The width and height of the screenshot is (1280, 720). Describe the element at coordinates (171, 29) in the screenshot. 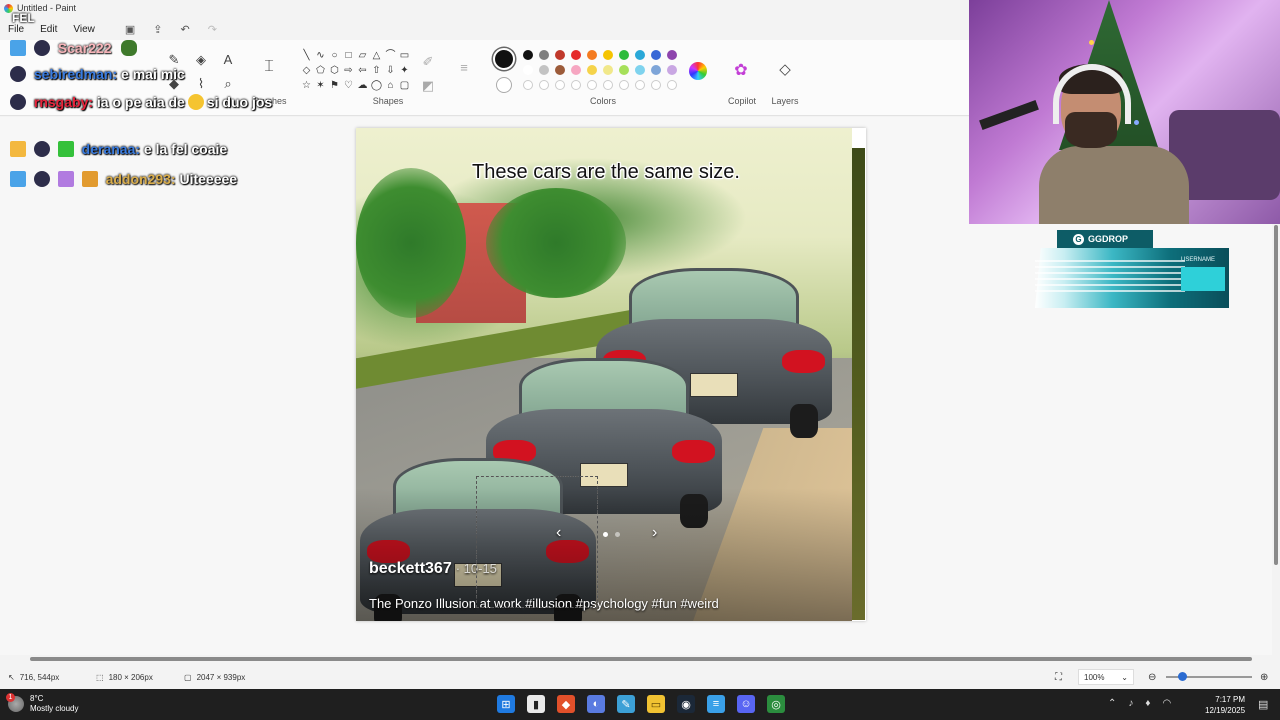

I see `quick-access-toolbar: ▣ ⇪ ↶ ↷` at that location.